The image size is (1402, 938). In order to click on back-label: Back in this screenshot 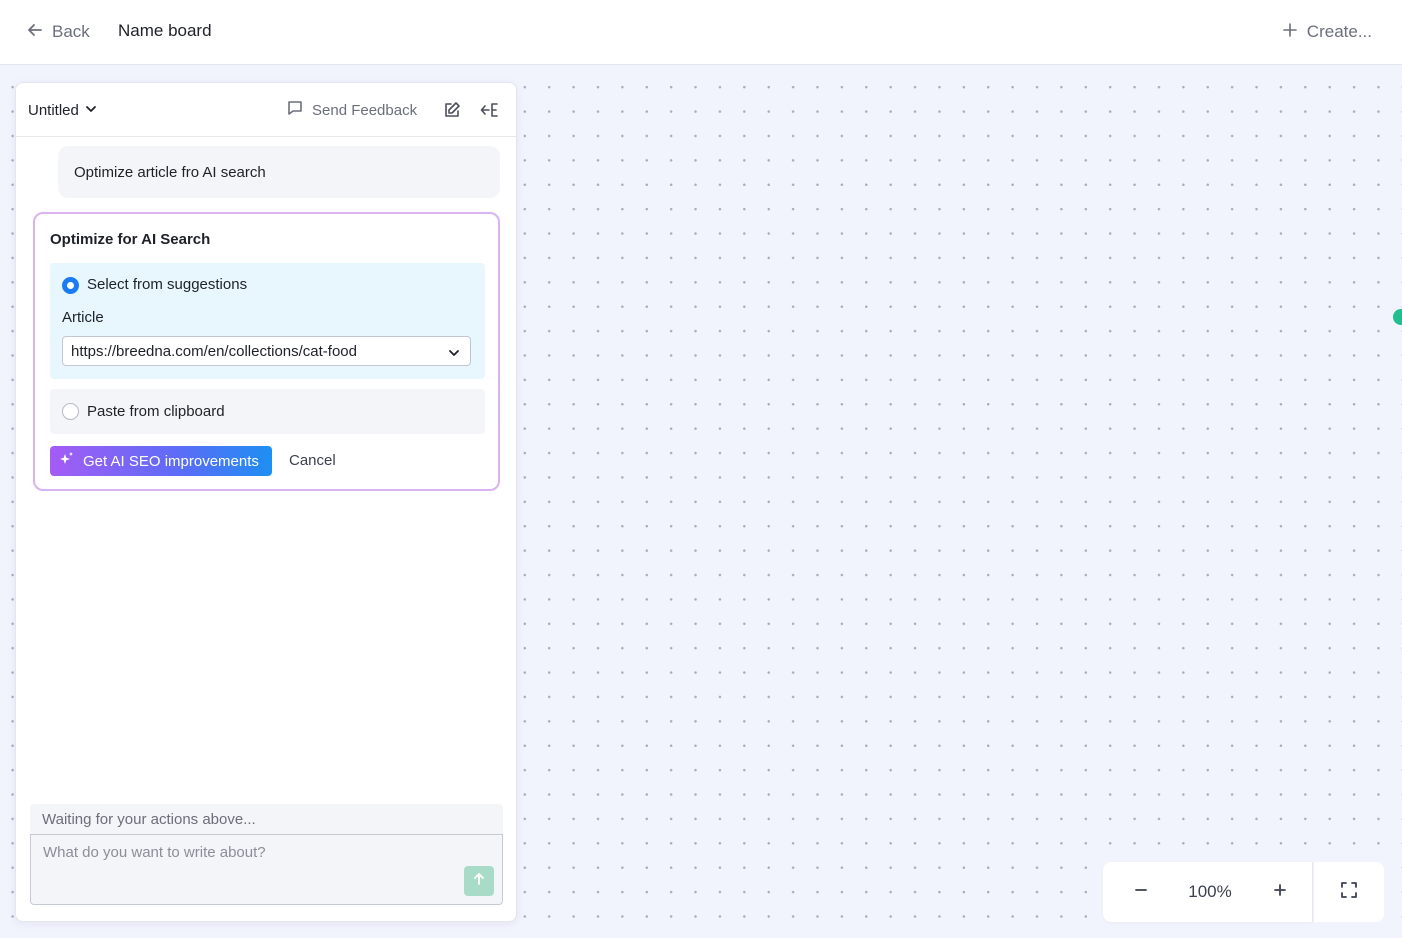, I will do `click(71, 31)`.